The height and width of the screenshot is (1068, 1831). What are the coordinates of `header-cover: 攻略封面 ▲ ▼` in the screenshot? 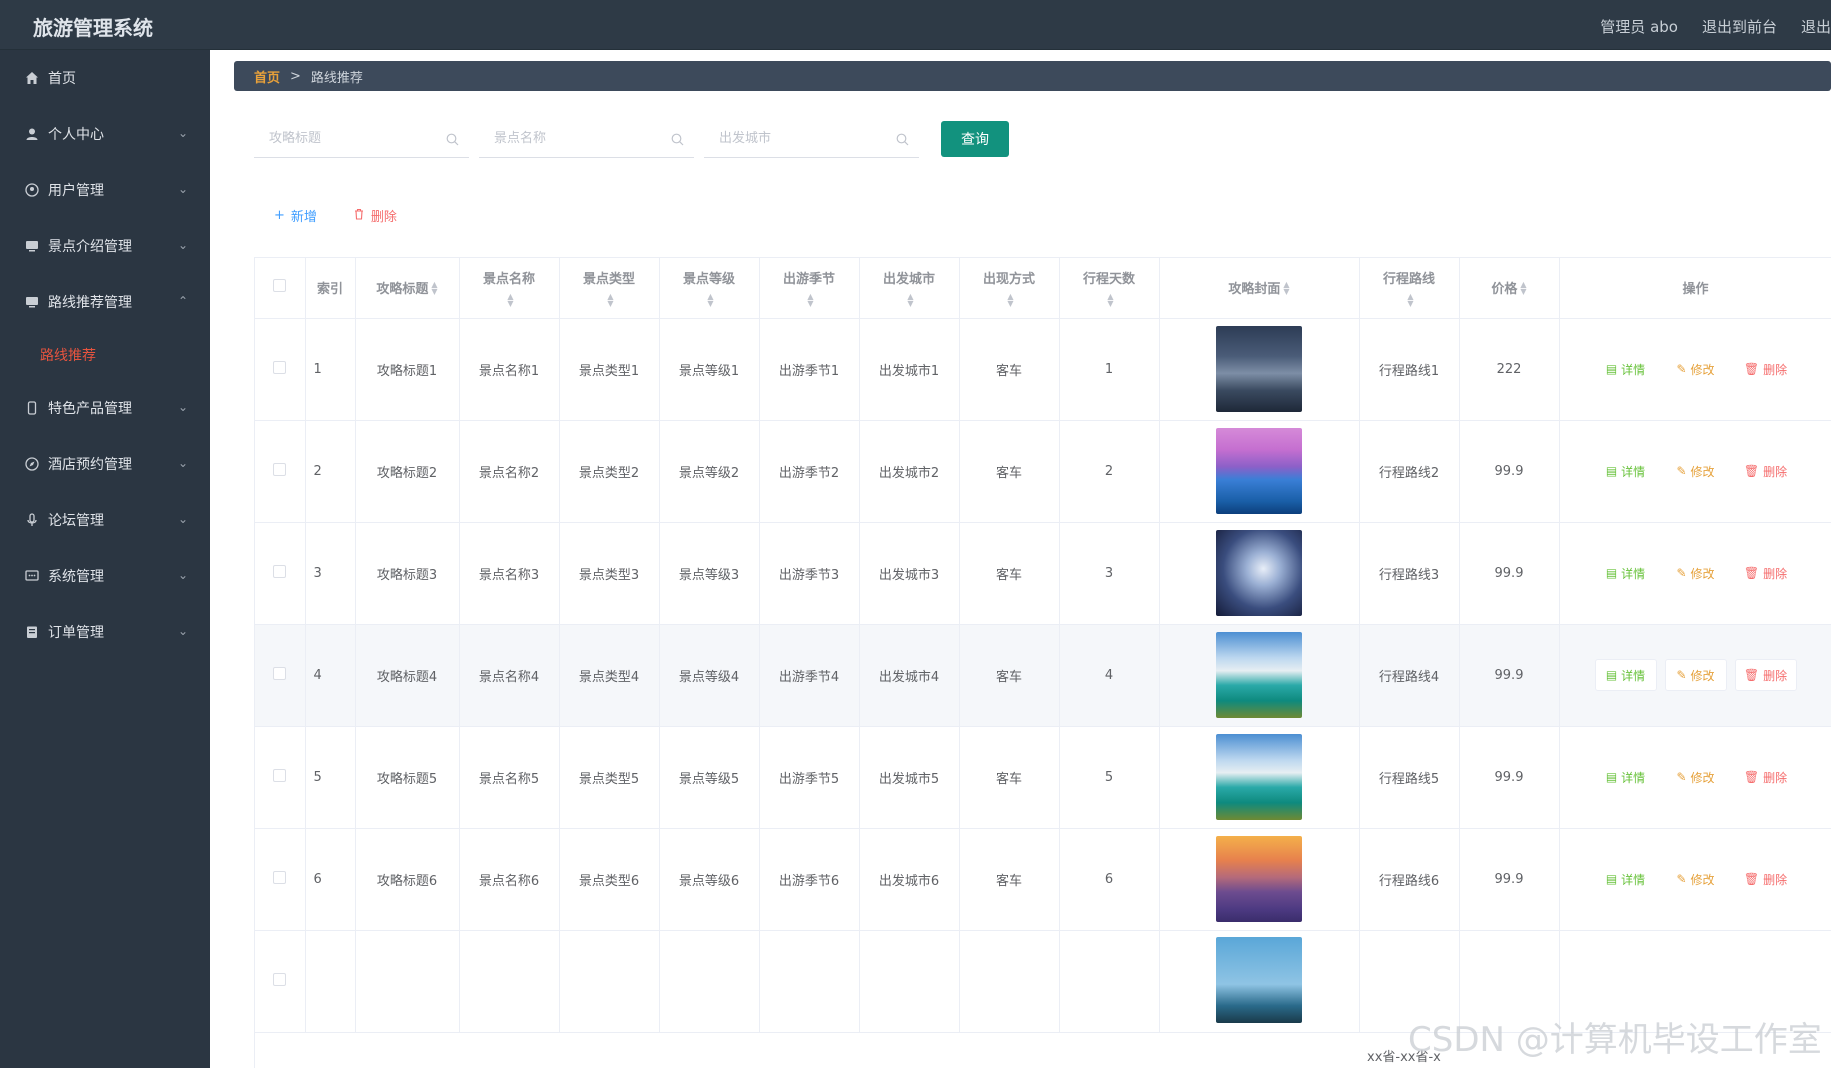 It's located at (1259, 288).